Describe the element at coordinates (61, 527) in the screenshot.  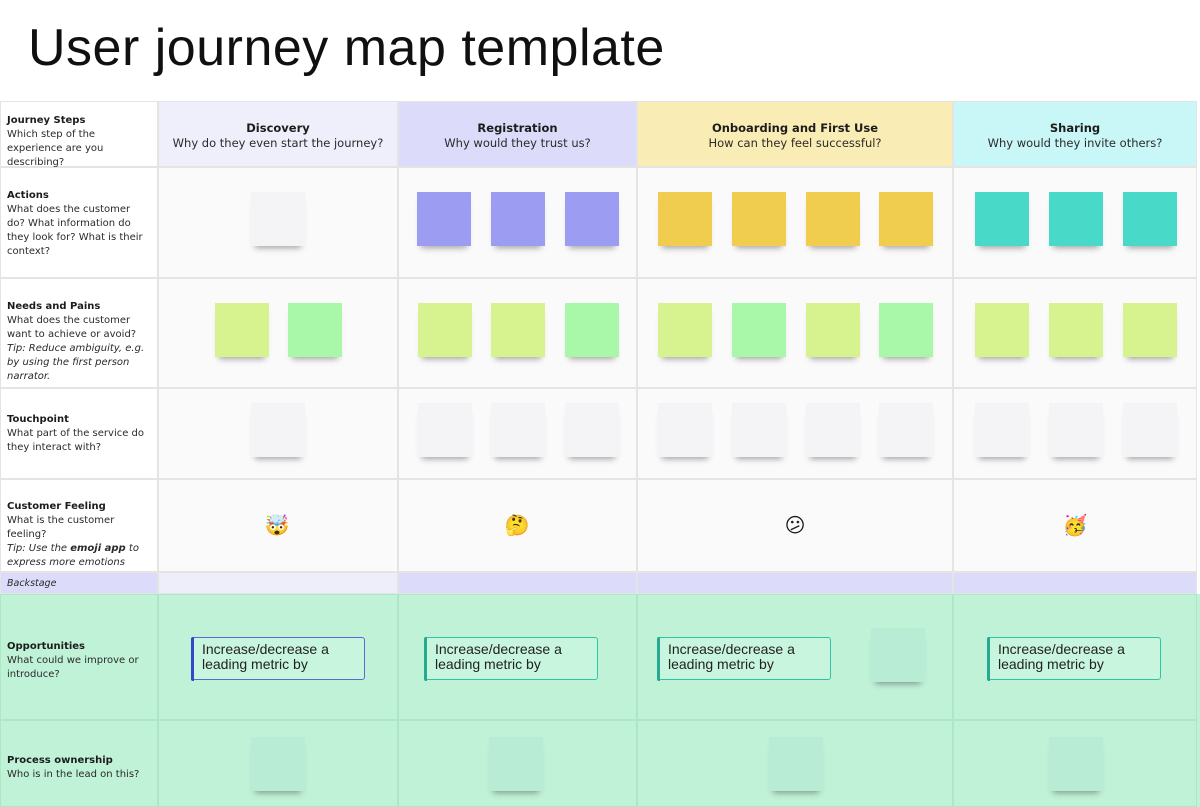
I see `row-desc: What is the customer feeling?` at that location.